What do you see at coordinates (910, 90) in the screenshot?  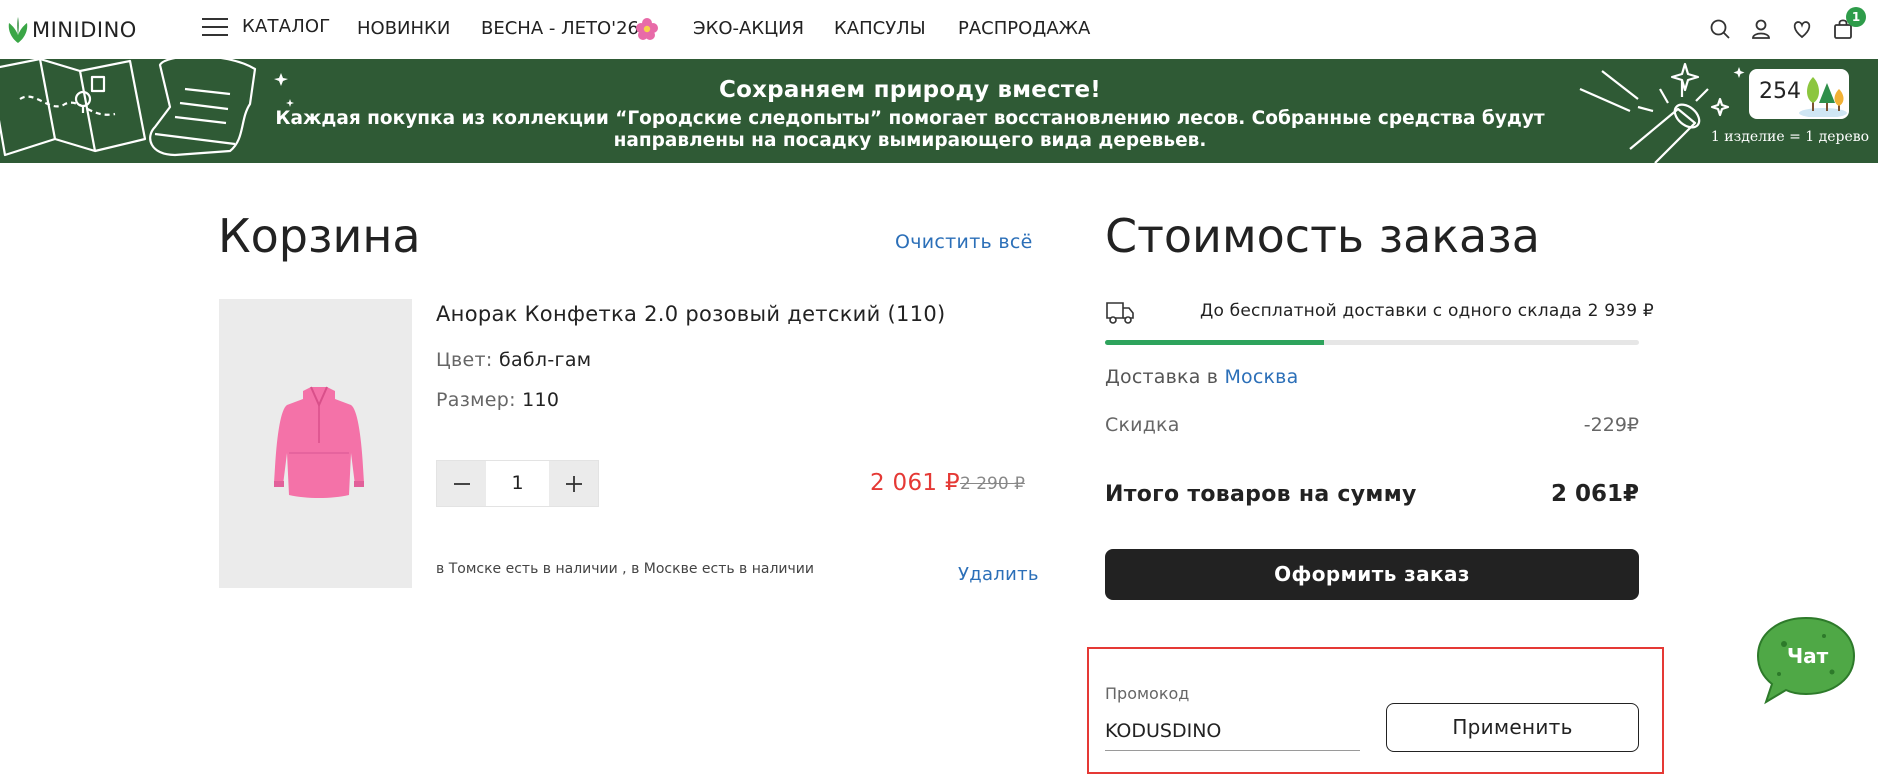 I see `banner-title: Сохраняем природу вместе!` at bounding box center [910, 90].